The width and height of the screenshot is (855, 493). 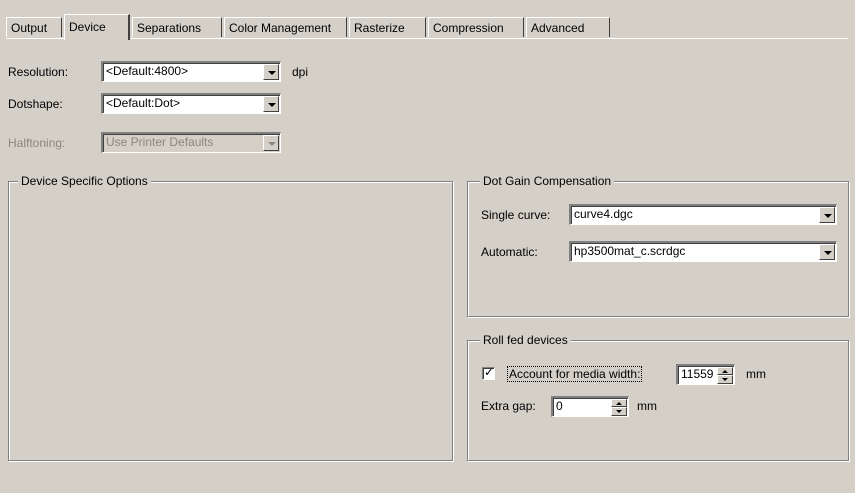 I want to click on halftoning-combo: Use Printer Defaults, so click(x=191, y=142).